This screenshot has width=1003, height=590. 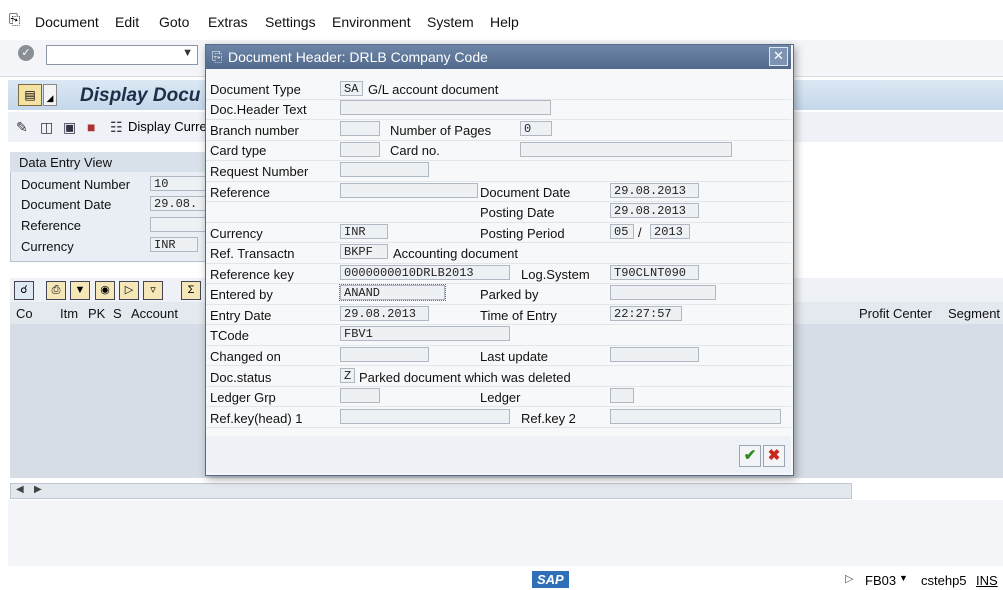 What do you see at coordinates (392, 292) in the screenshot?
I see `entered-by-field: ANAND` at bounding box center [392, 292].